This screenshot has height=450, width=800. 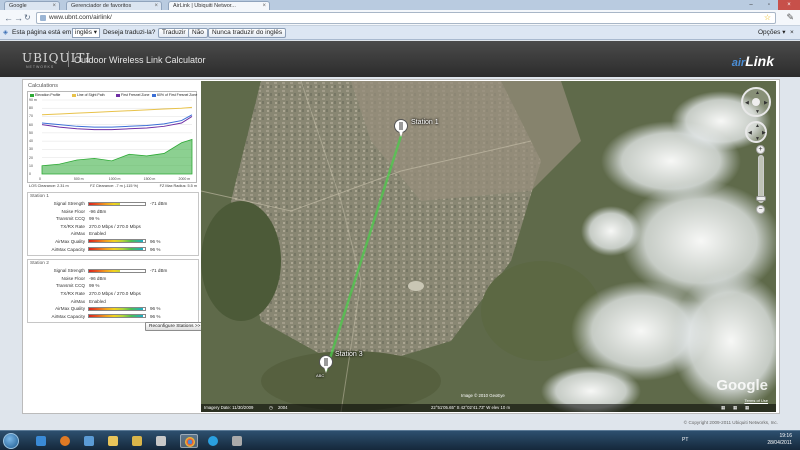 What do you see at coordinates (178, 186) in the screenshot?
I see `fz-max-radius: FZ Max Radius: 5.5 m` at bounding box center [178, 186].